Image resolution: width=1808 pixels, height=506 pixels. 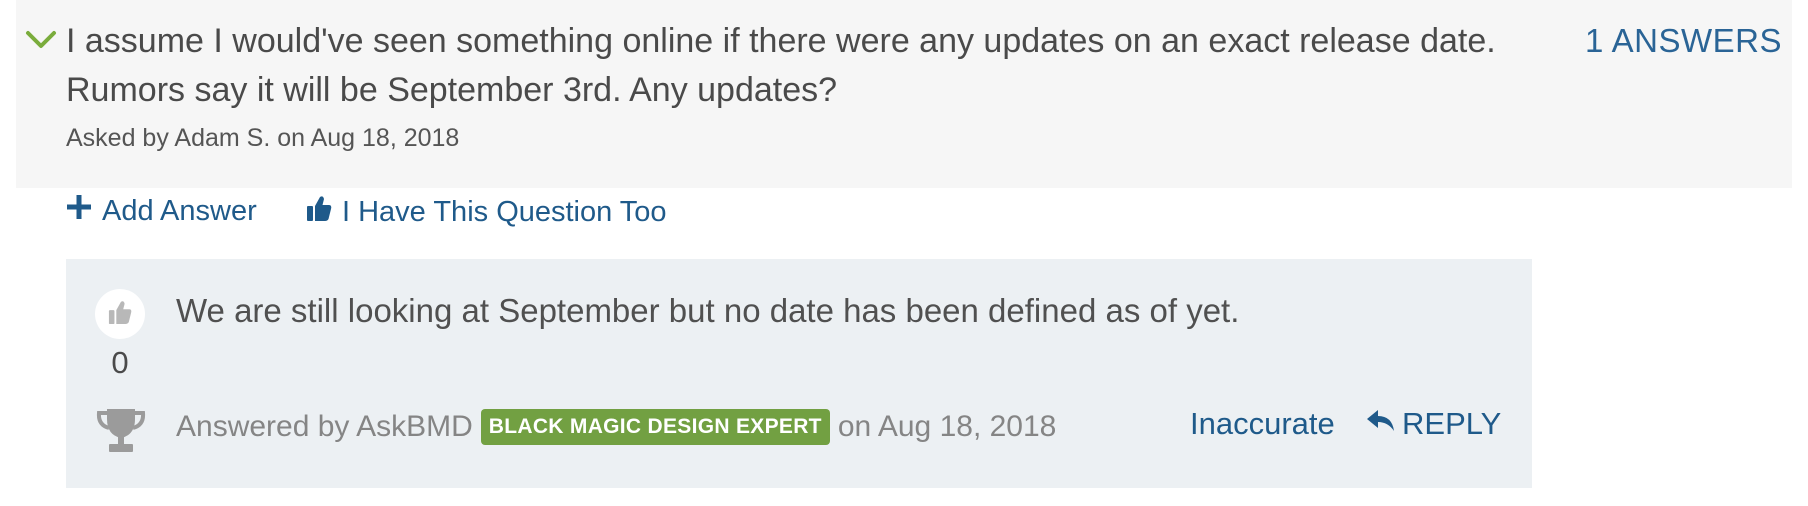 I want to click on answers-count-link: 1 ANSWERS, so click(x=1683, y=41).